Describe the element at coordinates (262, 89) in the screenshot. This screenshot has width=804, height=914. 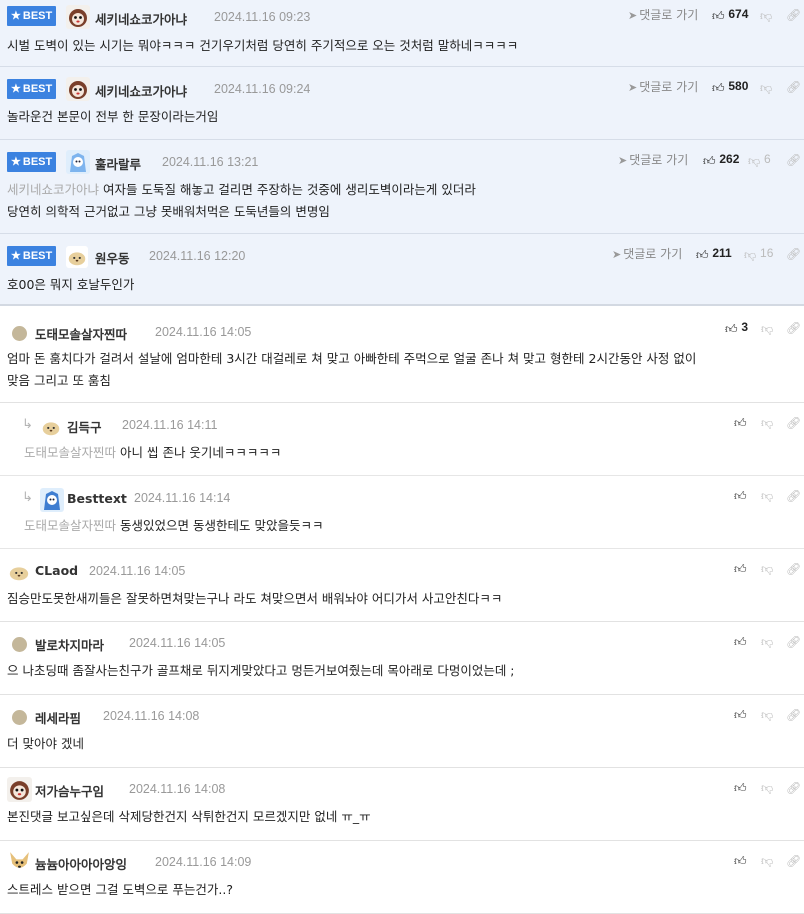
I see `comment-date: 2024.11.16 09:24` at that location.